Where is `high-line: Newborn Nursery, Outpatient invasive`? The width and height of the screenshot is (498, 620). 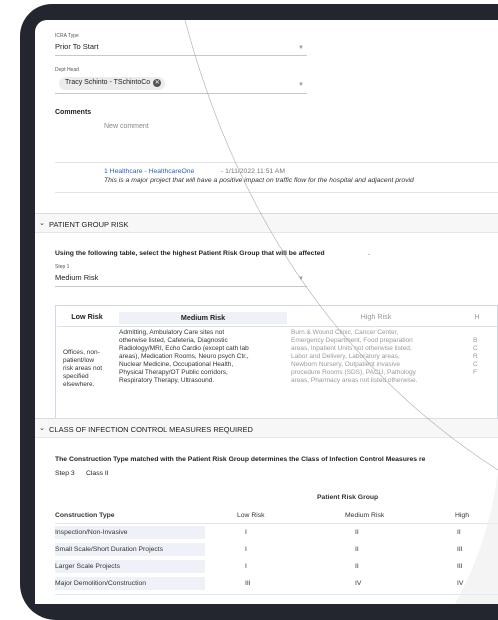 high-line: Newborn Nursery, Outpatient invasive is located at coordinates (345, 364).